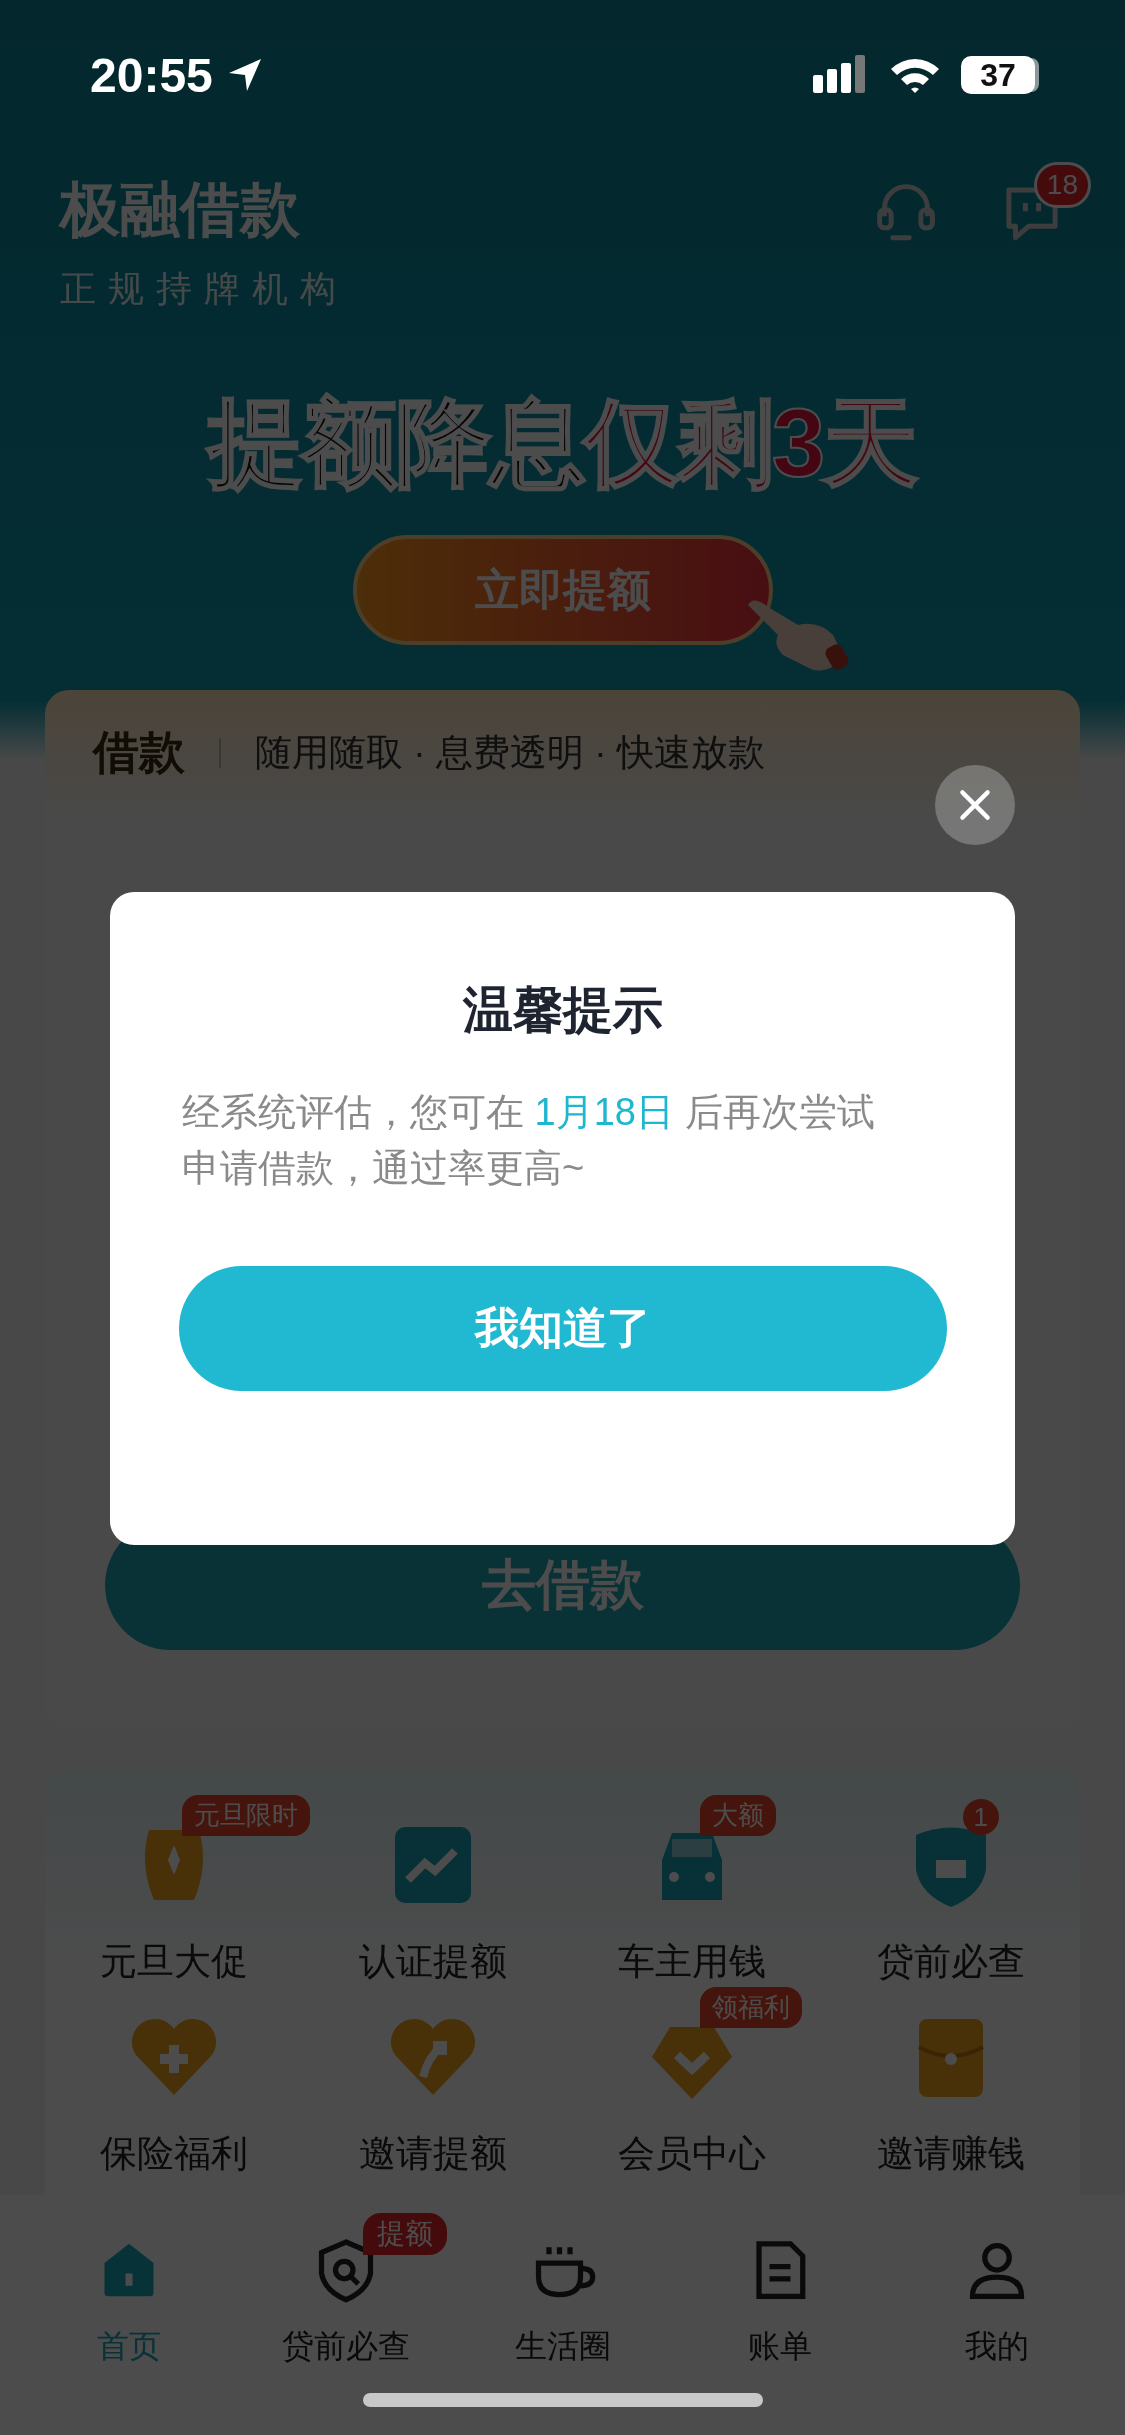 The image size is (1125, 2435). I want to click on loan-features: 随用随取 · 息费透明 · 快速放款, so click(510, 752).